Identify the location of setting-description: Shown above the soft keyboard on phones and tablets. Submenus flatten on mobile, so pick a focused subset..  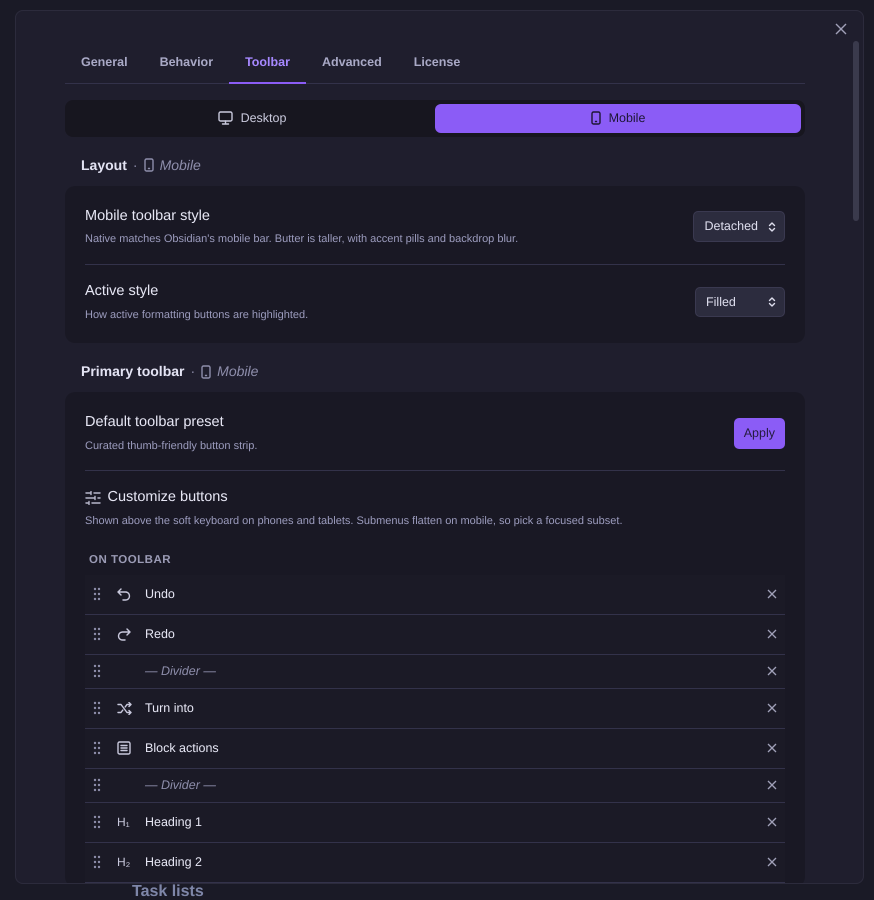
(354, 521).